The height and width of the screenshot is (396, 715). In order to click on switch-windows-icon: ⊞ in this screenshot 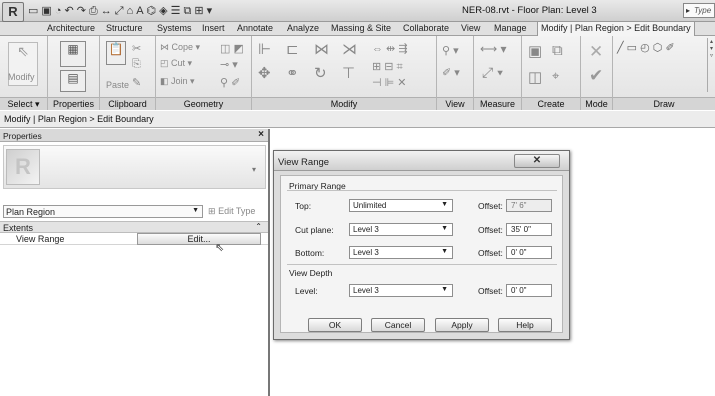, I will do `click(198, 11)`.